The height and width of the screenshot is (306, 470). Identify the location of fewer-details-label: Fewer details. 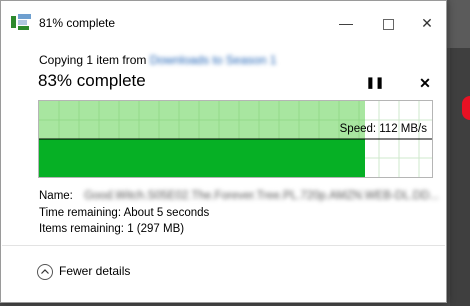
(95, 271).